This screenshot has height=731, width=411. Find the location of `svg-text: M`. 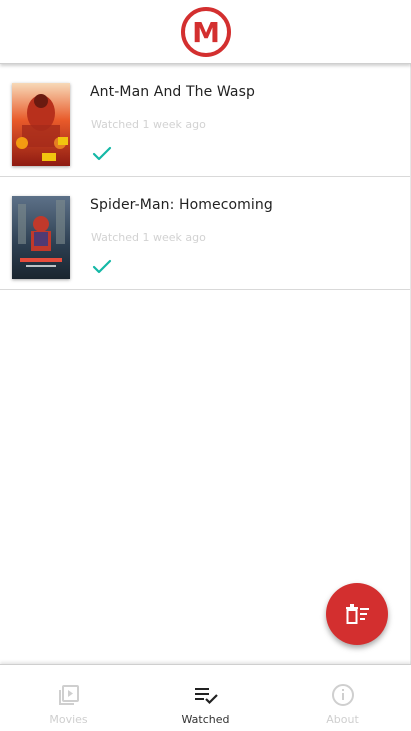

svg-text: M is located at coordinates (206, 32).